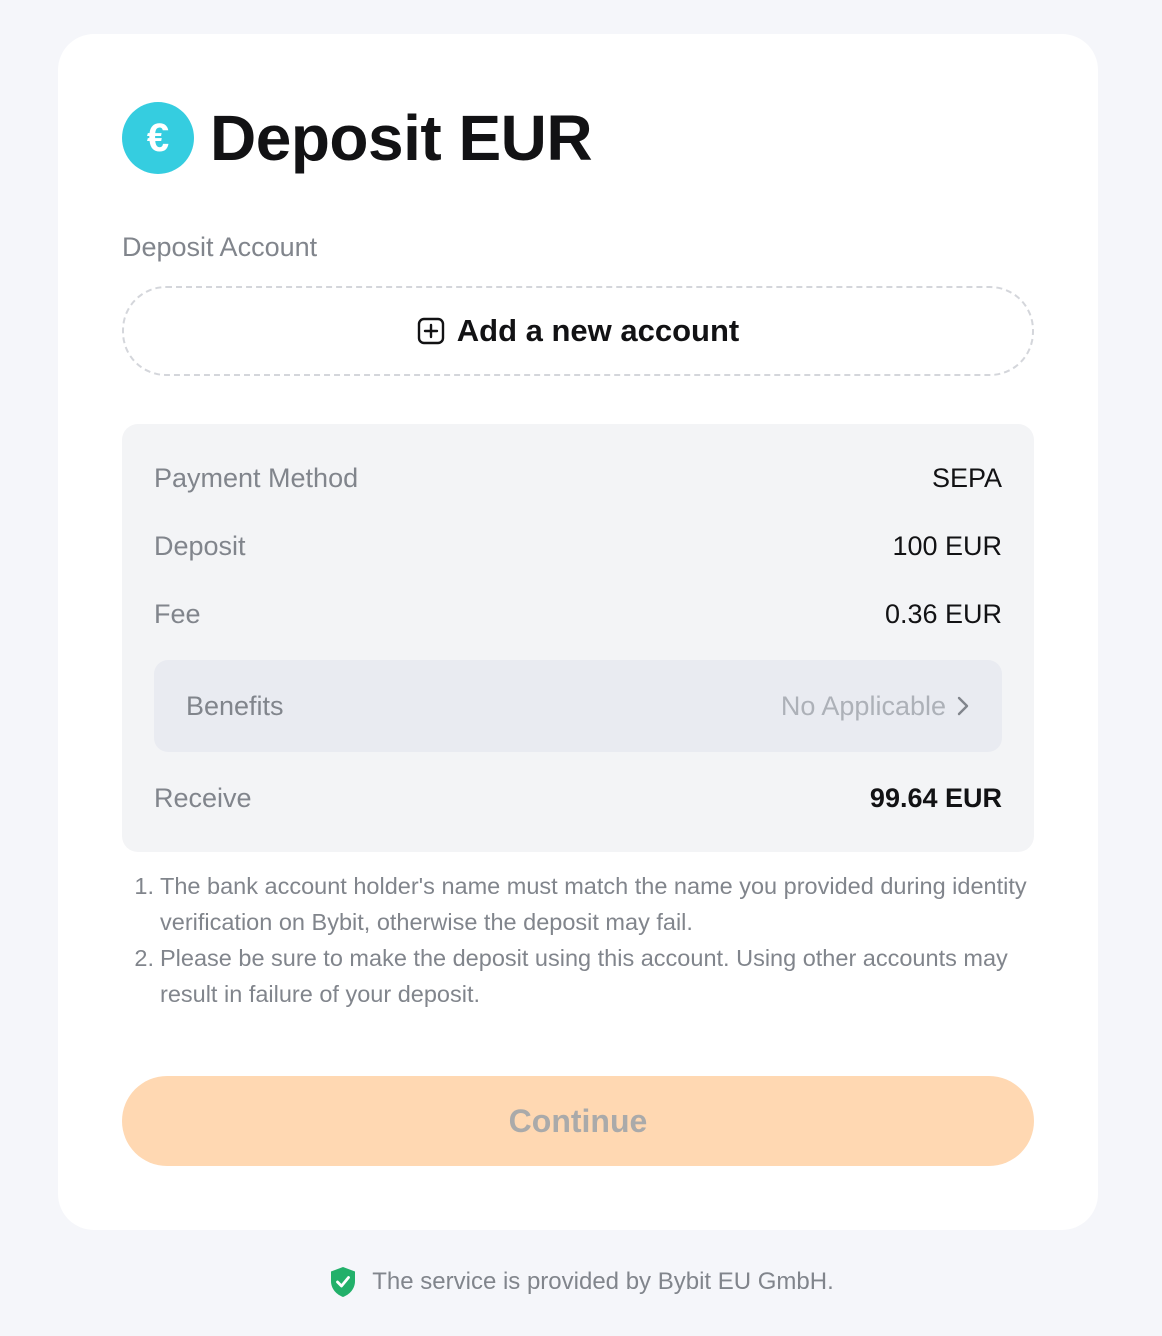 This screenshot has width=1162, height=1336. What do you see at coordinates (578, 706) in the screenshot?
I see `benefits-selector: Benefits No Applicable` at bounding box center [578, 706].